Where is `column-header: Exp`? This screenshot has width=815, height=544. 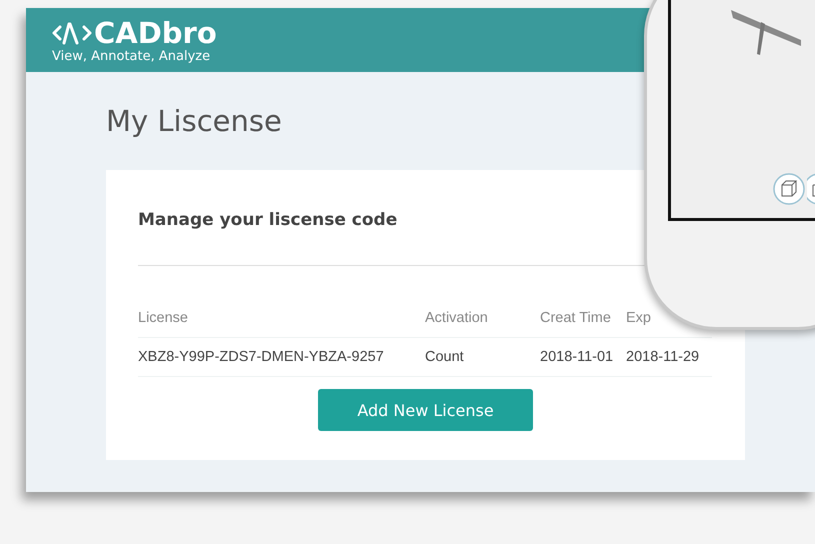 column-header: Exp is located at coordinates (639, 318).